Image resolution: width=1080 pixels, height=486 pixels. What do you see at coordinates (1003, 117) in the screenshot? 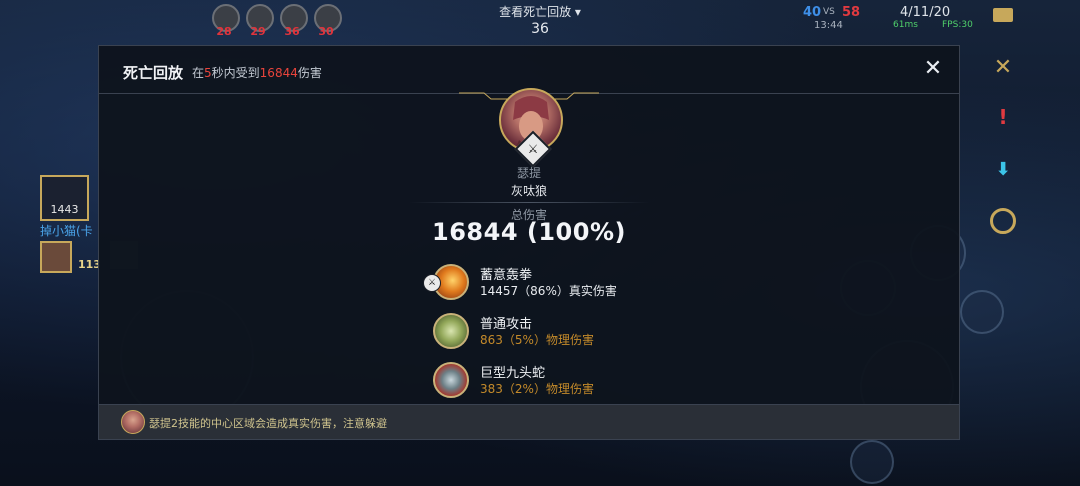
I see `alert-icon: !` at bounding box center [1003, 117].